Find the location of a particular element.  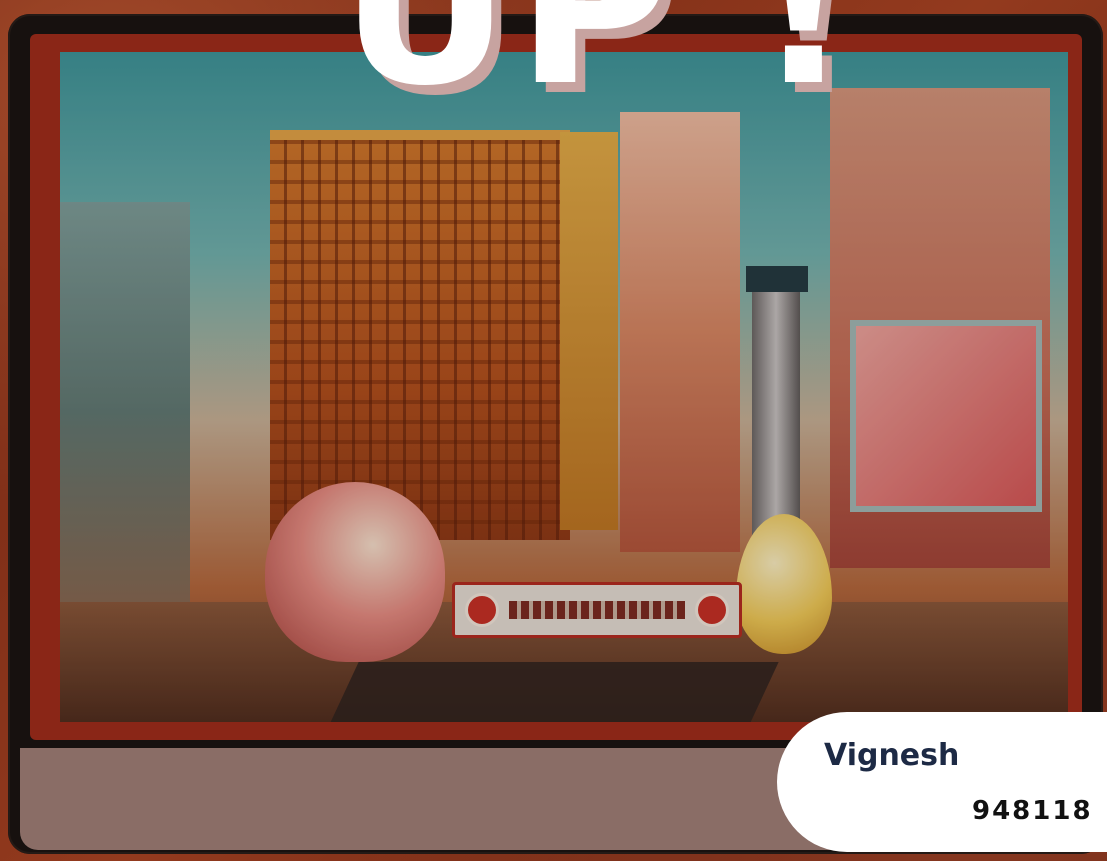

headline-text: UP ! is located at coordinates (599, 66).